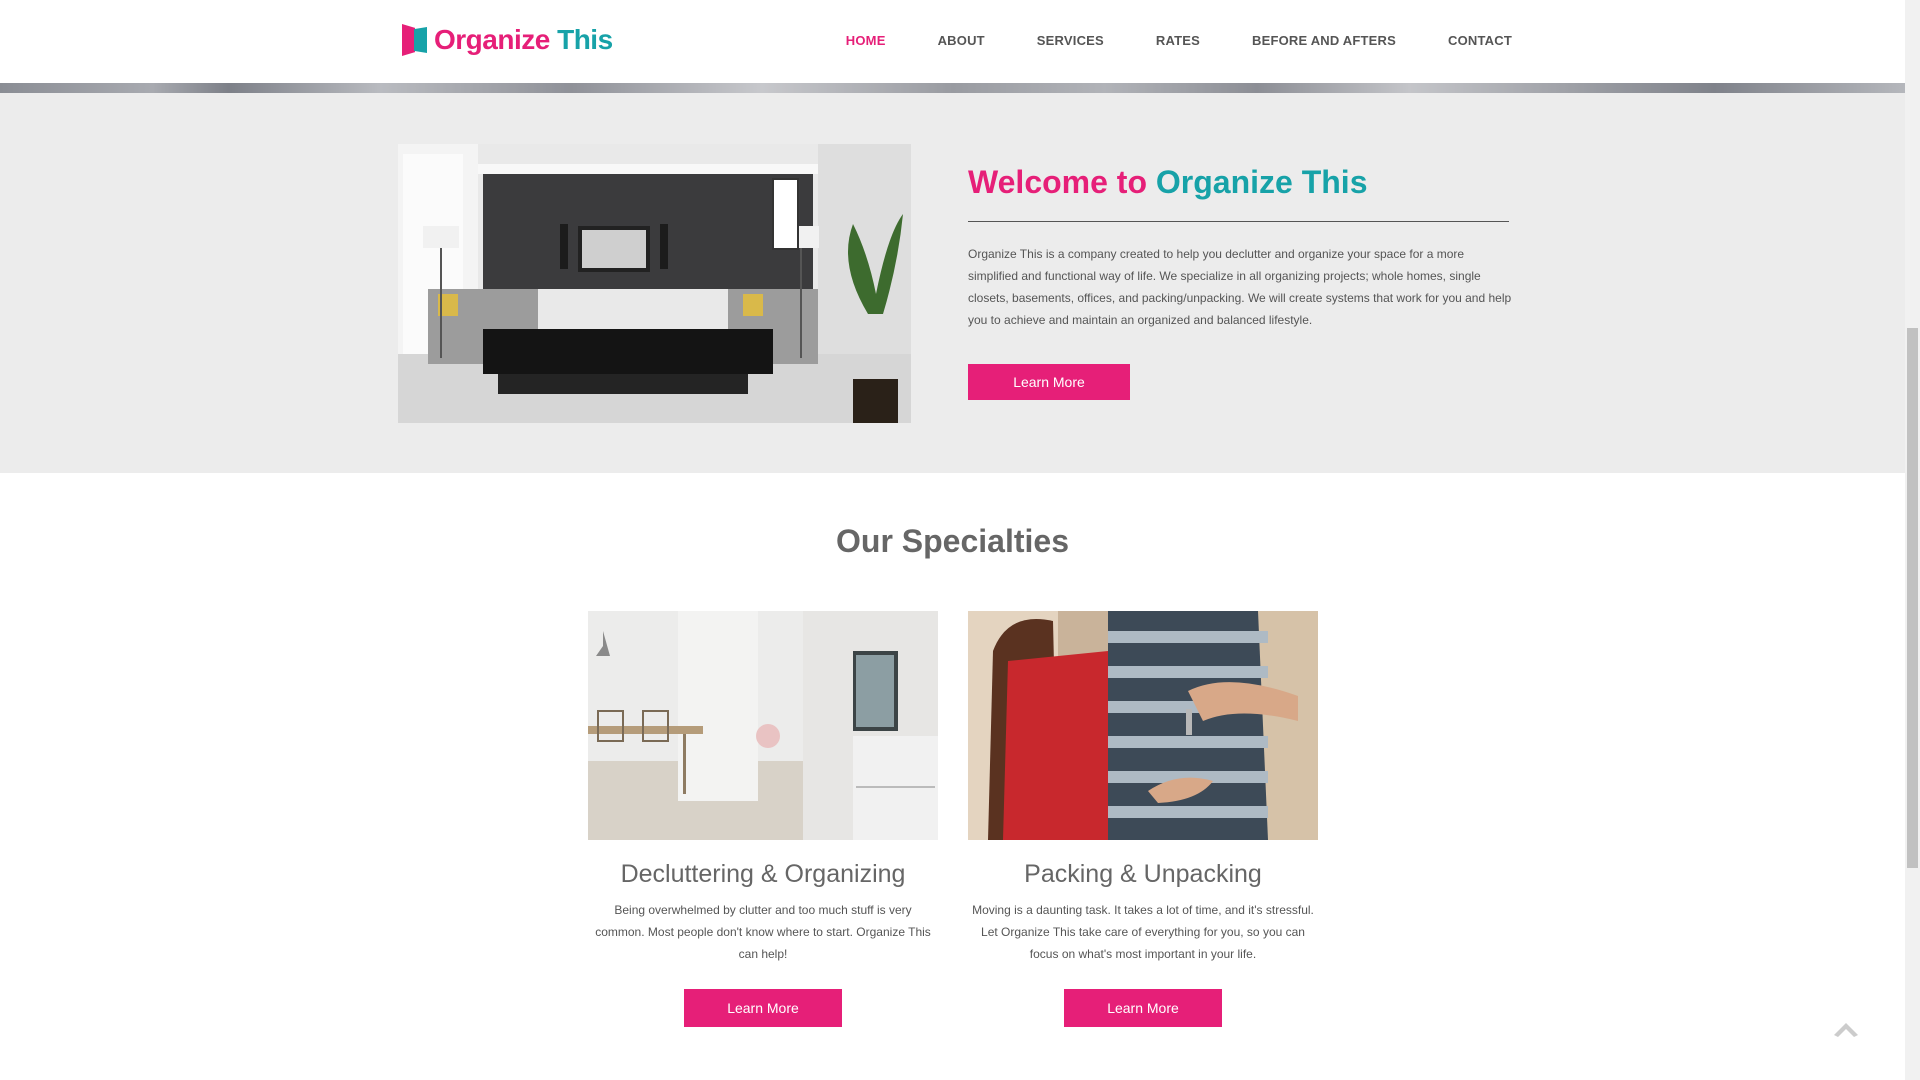 This screenshot has width=1920, height=1080. I want to click on nav-home: HOME, so click(866, 40).